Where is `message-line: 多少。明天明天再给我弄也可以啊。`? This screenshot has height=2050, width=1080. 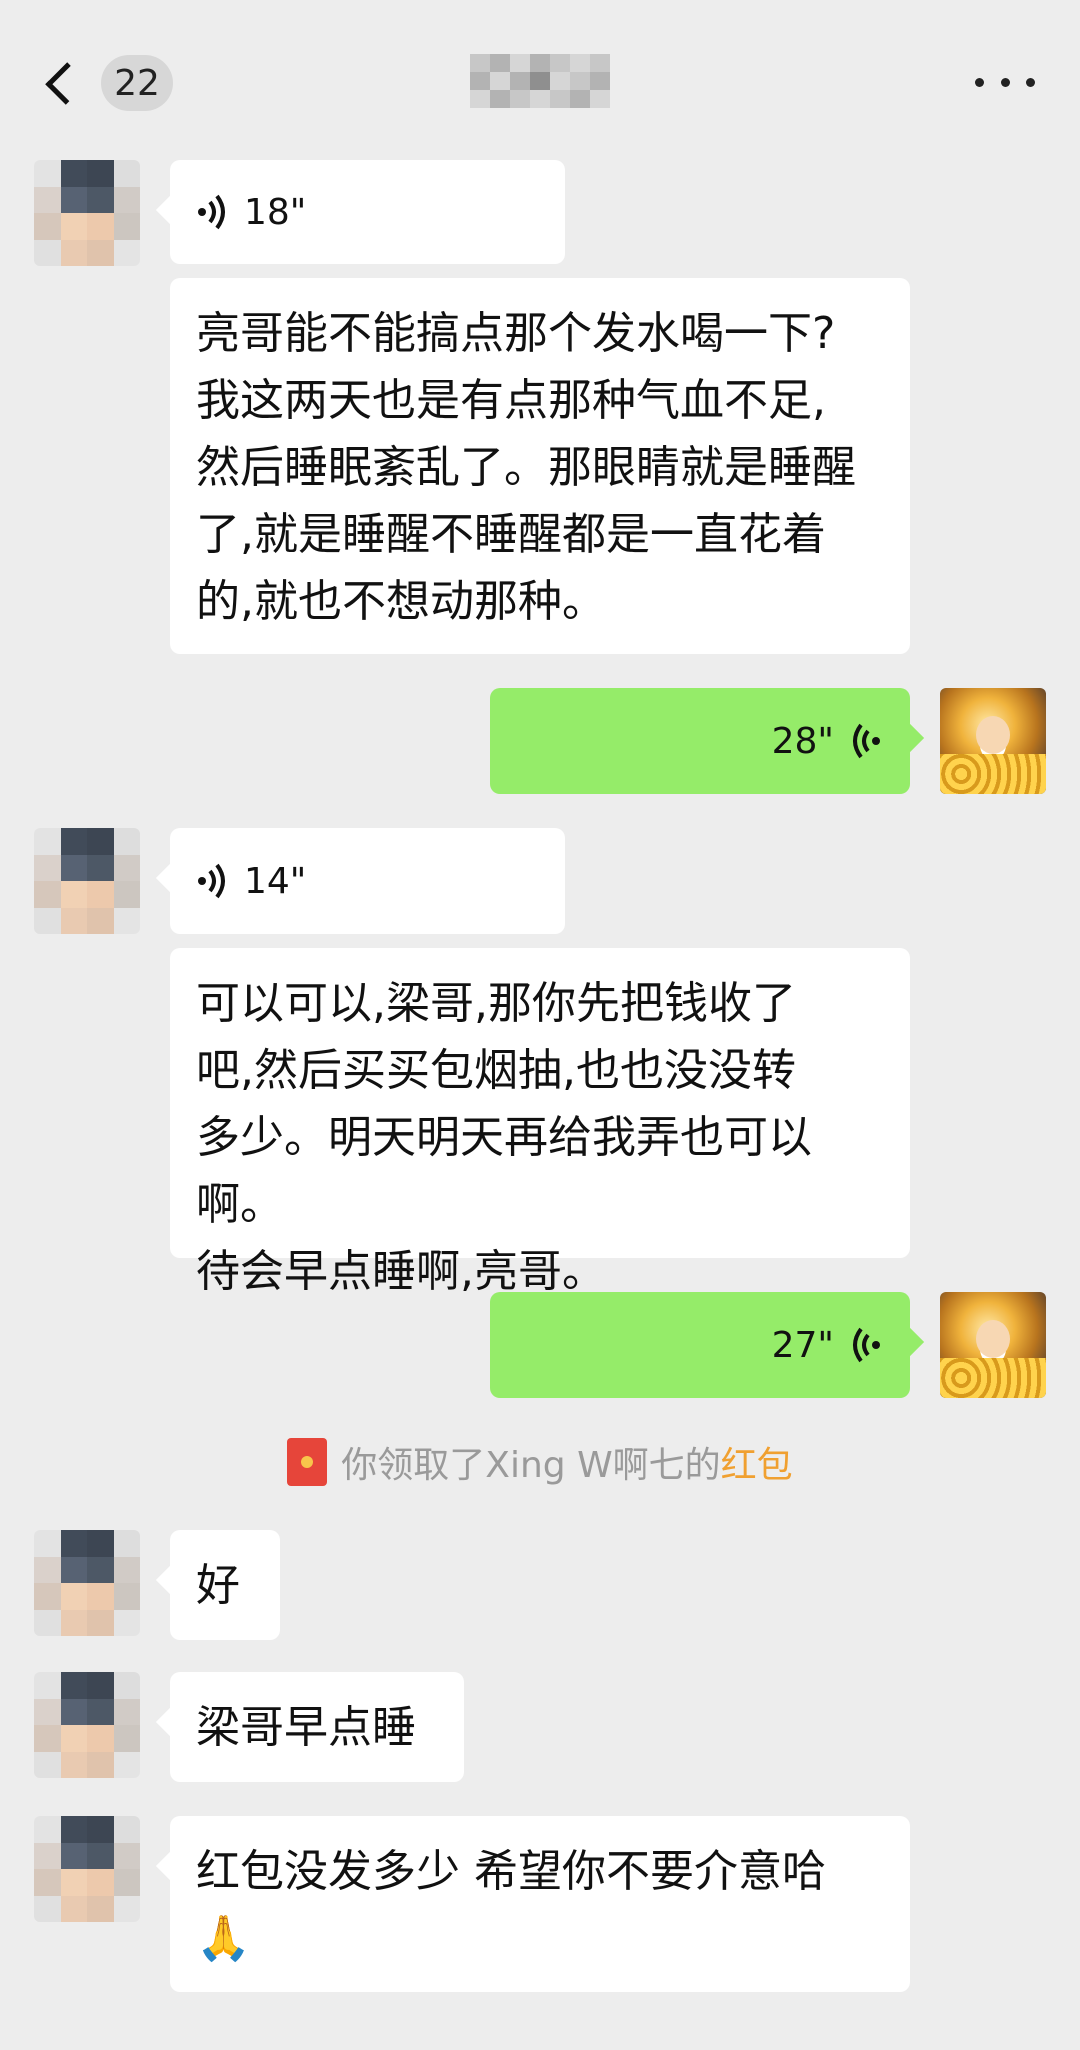 message-line: 多少。明天明天再给我弄也可以啊。 is located at coordinates (504, 1171).